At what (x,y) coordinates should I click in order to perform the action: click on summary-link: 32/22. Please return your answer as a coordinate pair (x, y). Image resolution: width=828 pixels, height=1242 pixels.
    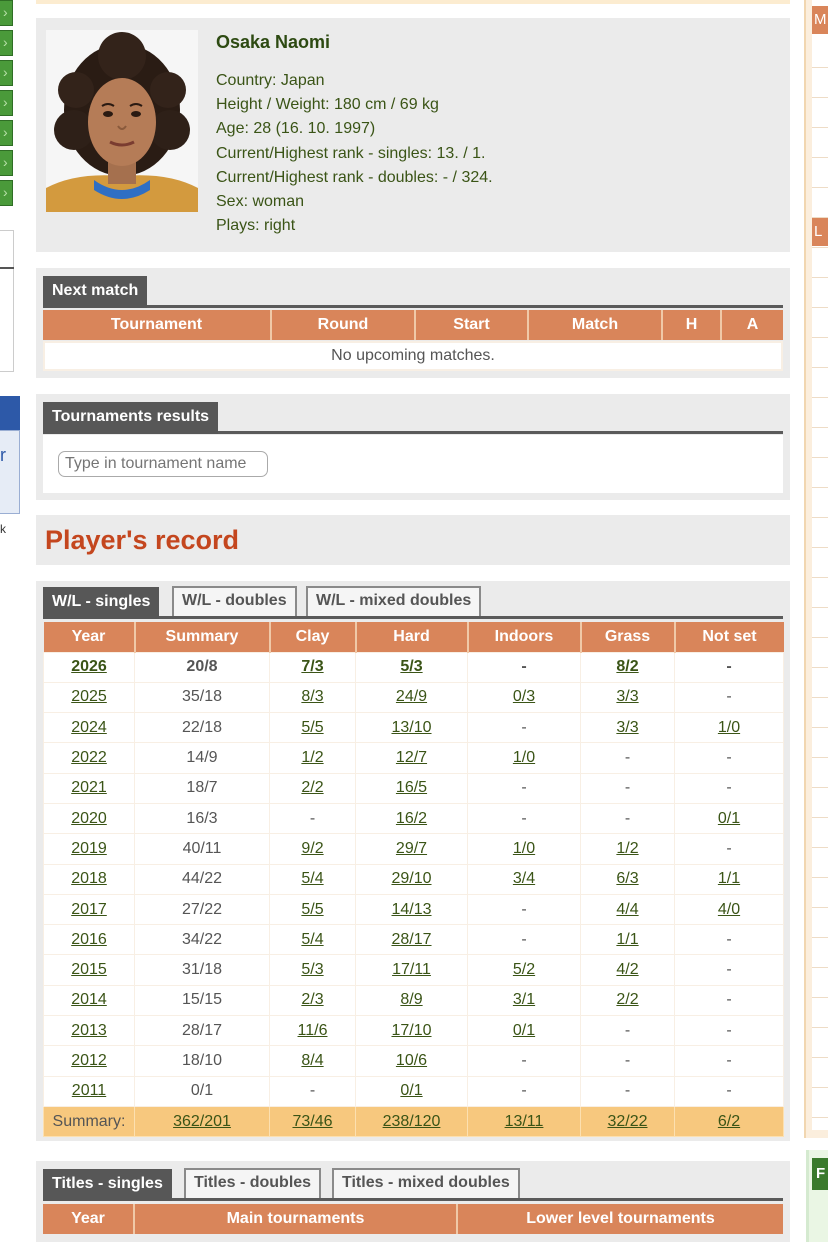
    Looking at the image, I should click on (627, 1121).